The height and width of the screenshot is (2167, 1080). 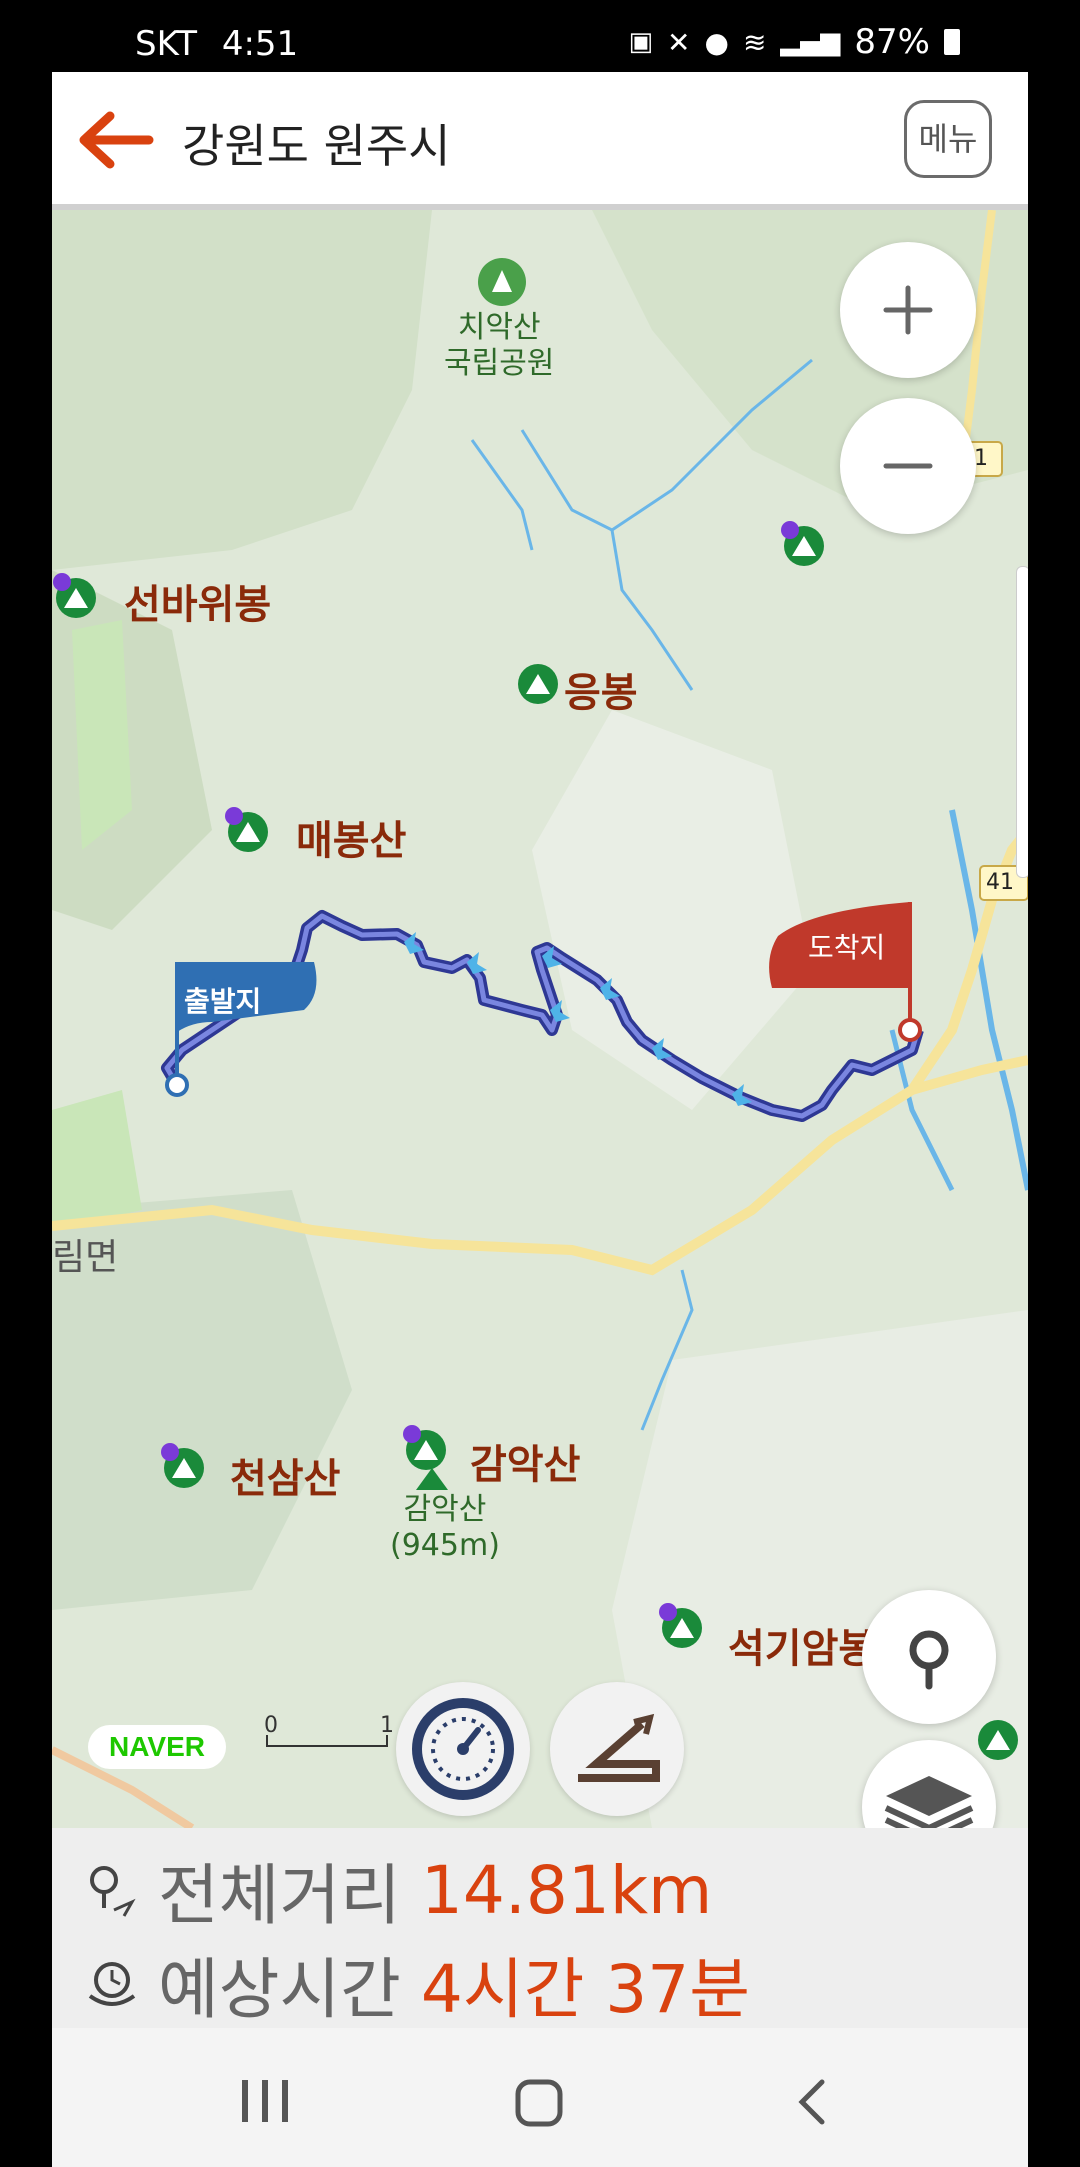 What do you see at coordinates (929, 1660) in the screenshot?
I see `location-icon` at bounding box center [929, 1660].